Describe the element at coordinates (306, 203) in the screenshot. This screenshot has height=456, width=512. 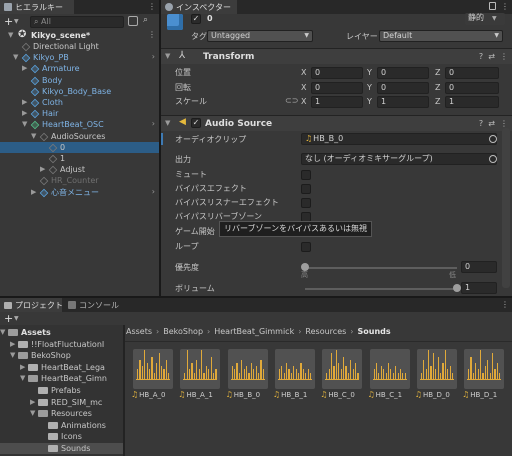
I see `bypass-listener-checkbox` at that location.